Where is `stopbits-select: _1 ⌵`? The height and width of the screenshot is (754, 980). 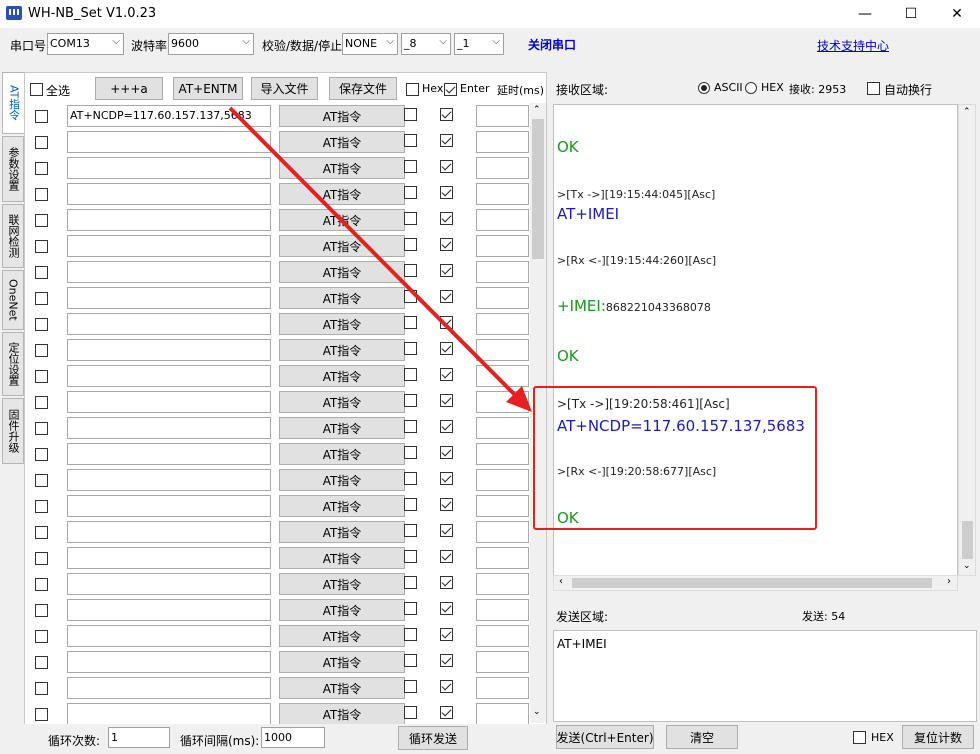
stopbits-select: _1 ⌵ is located at coordinates (479, 44).